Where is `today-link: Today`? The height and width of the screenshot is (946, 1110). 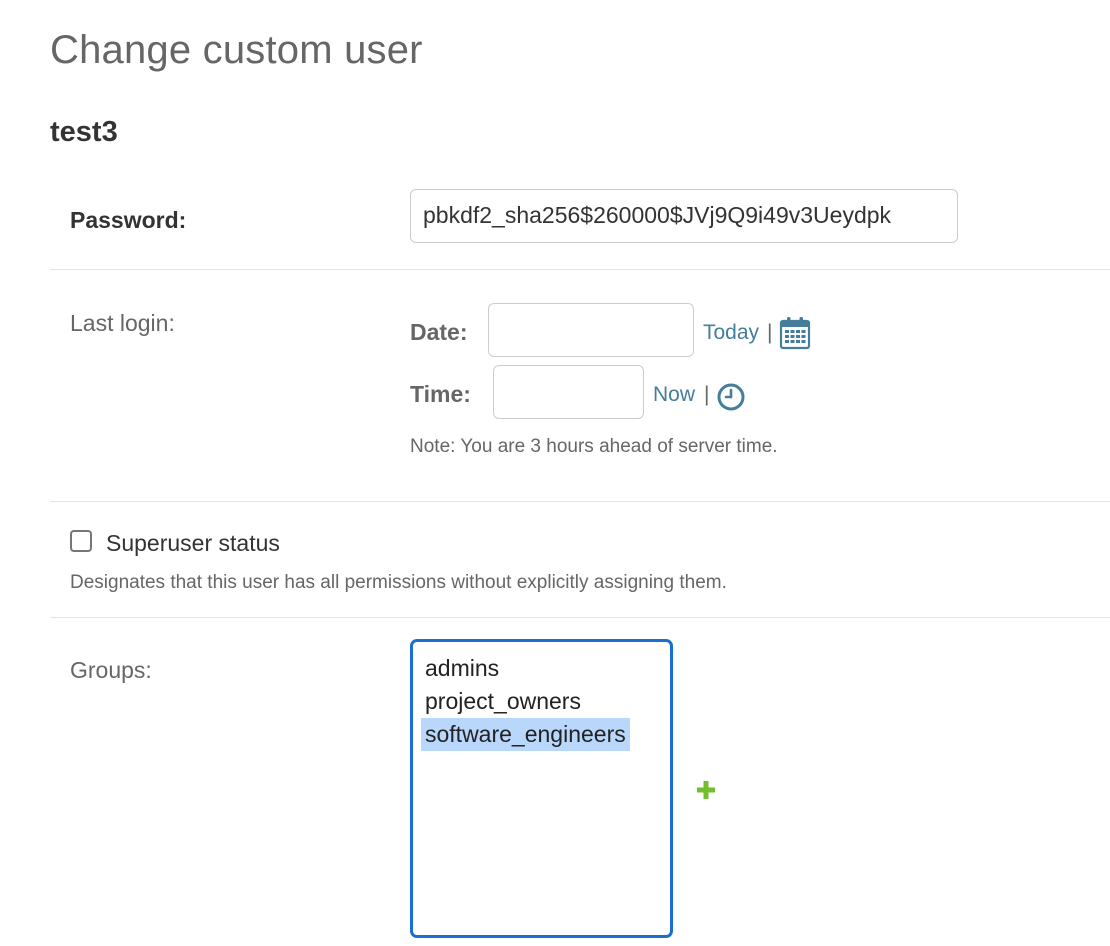 today-link: Today is located at coordinates (731, 333).